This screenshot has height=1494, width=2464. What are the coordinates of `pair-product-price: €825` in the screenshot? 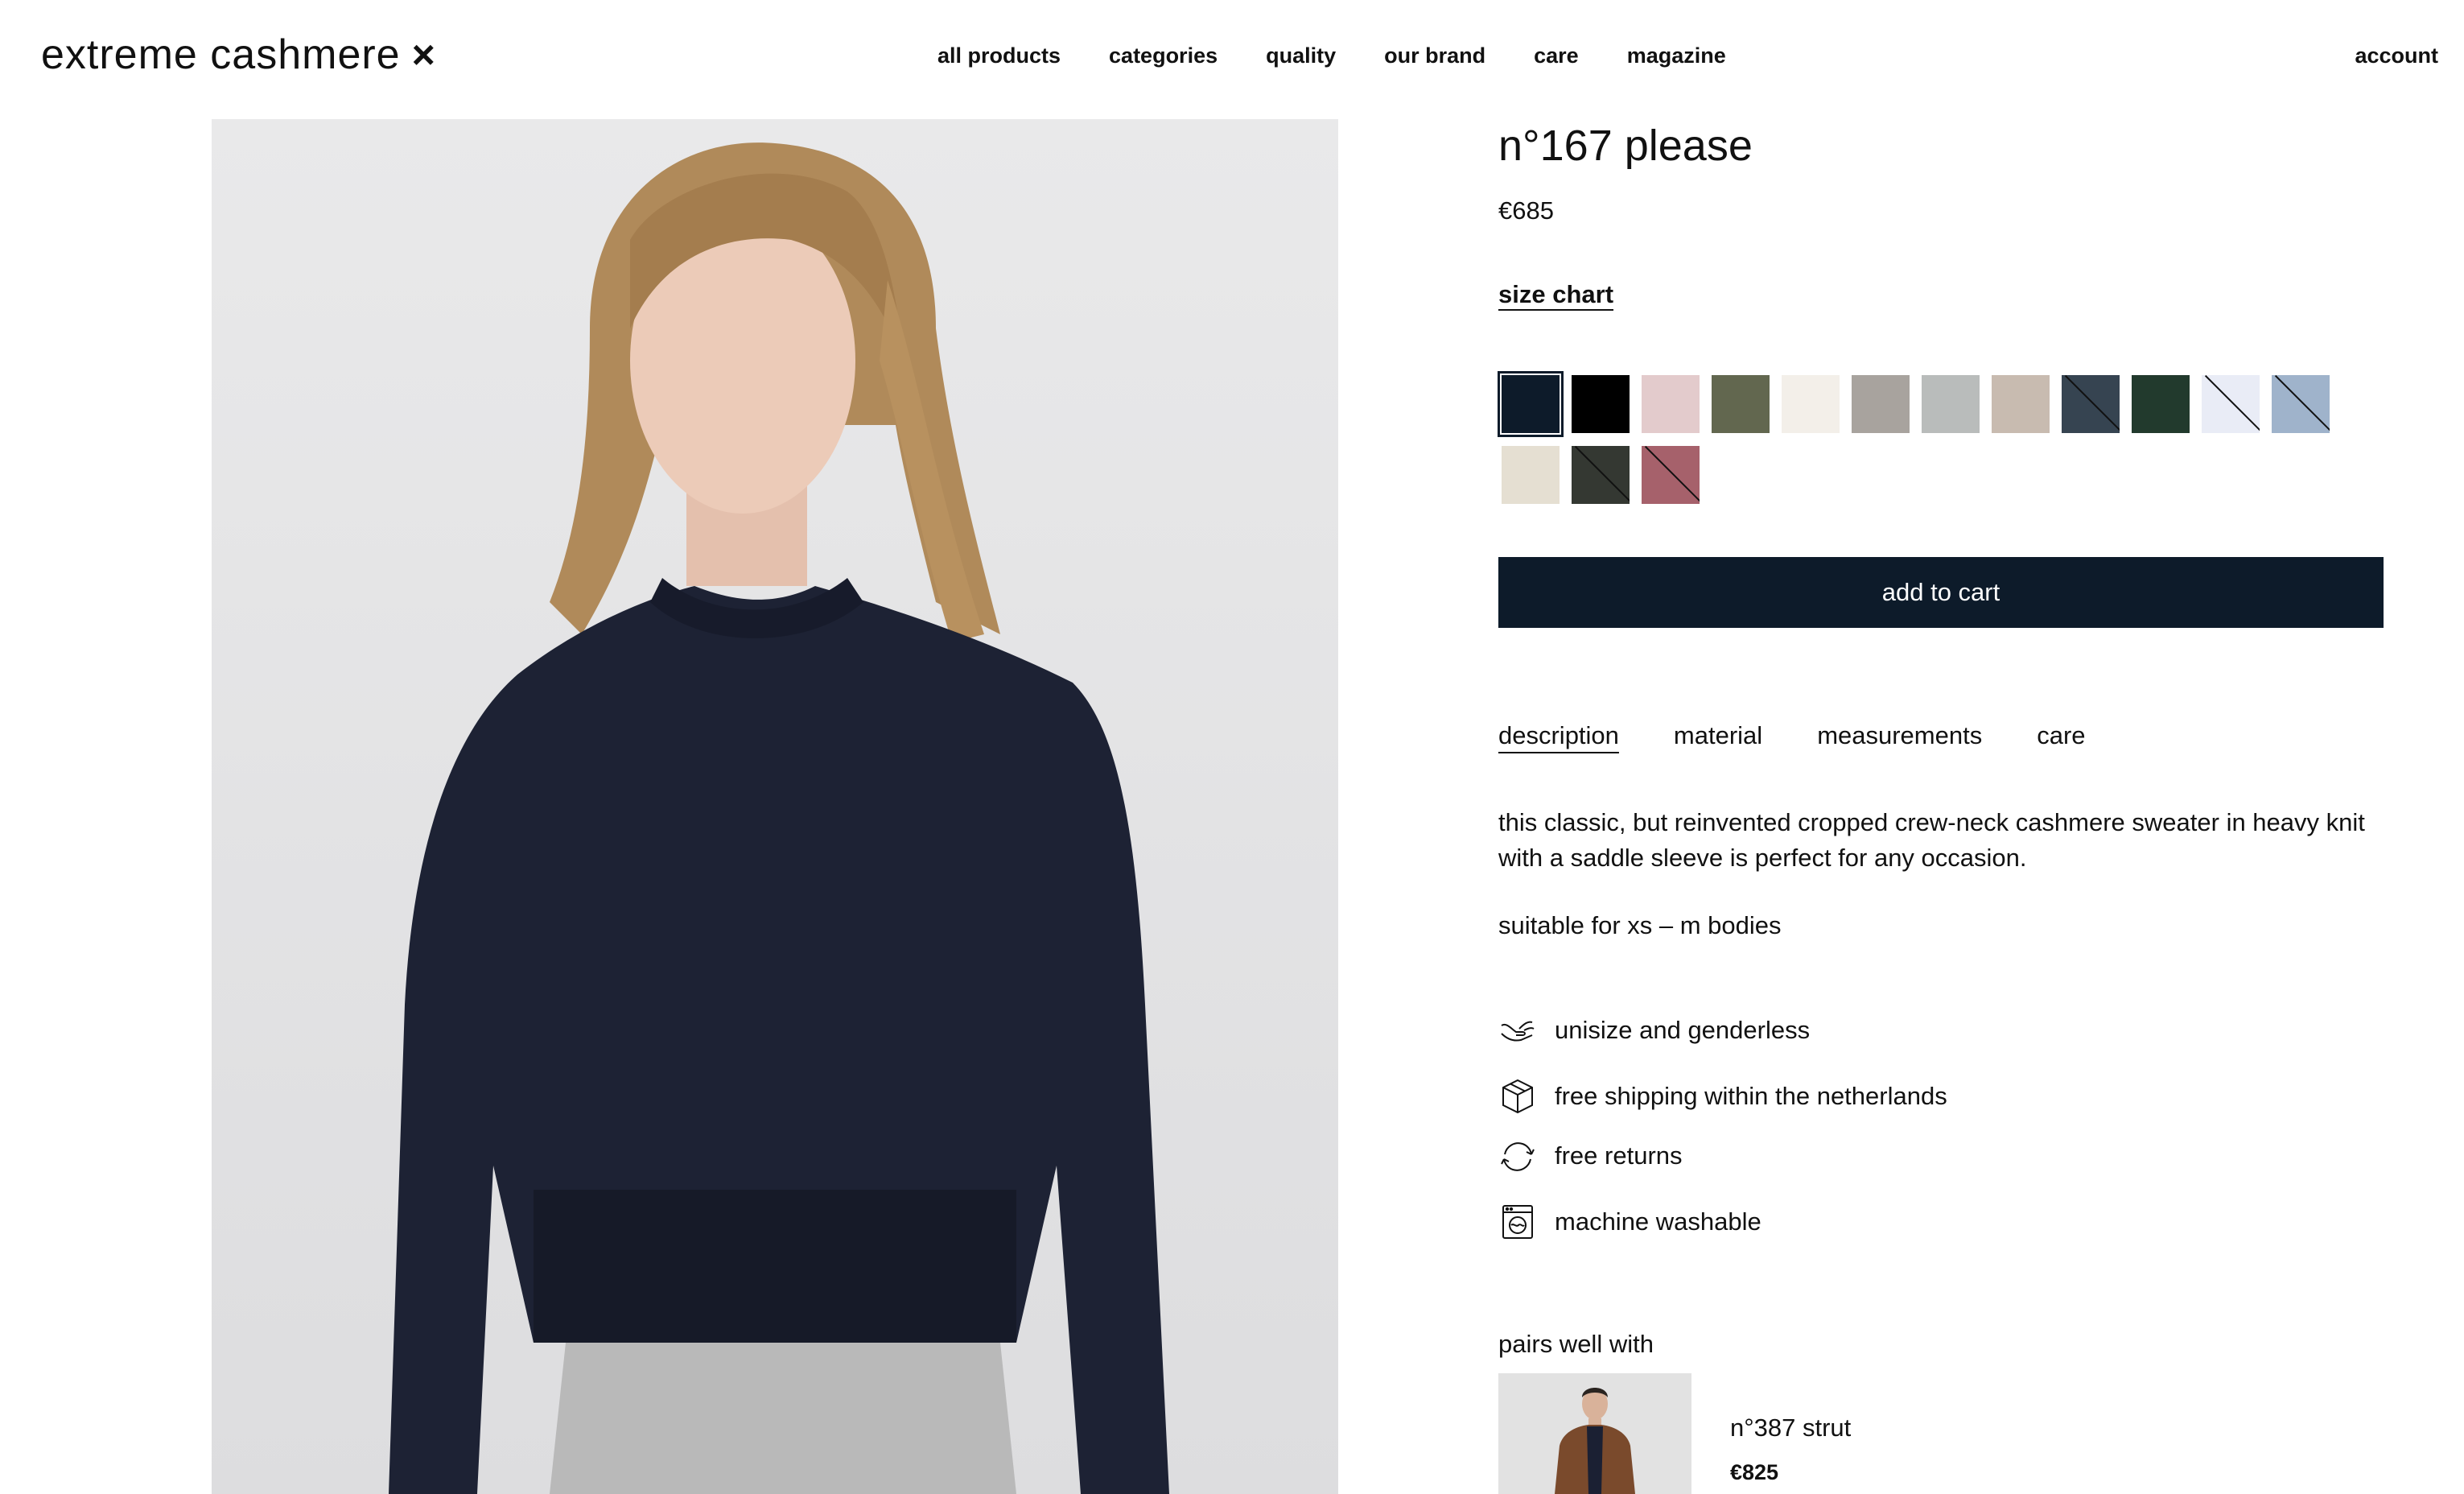 It's located at (1754, 1472).